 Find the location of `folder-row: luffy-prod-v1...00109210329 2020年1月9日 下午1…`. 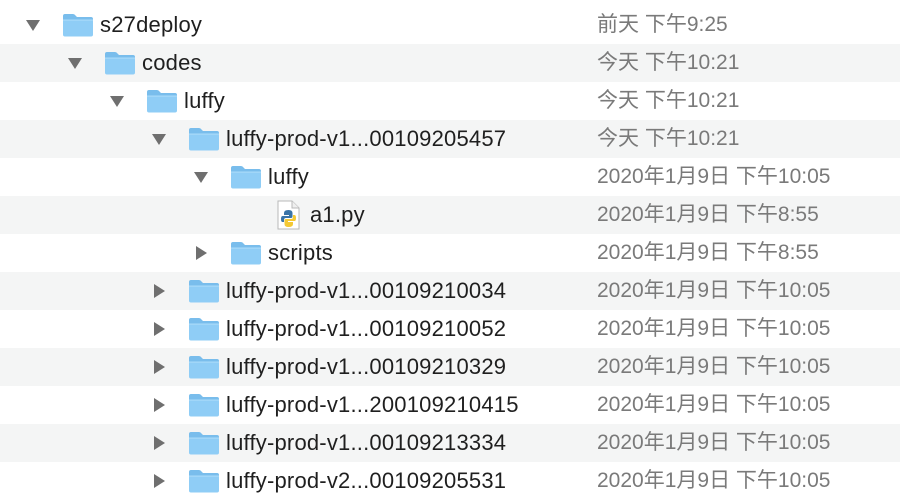

folder-row: luffy-prod-v1...00109210329 2020年1月9日 下午1… is located at coordinates (450, 367).